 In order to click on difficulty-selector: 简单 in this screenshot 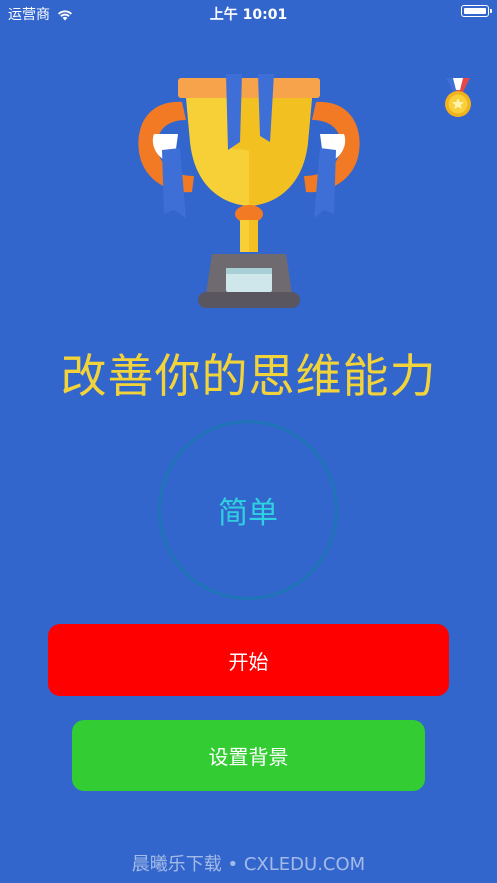, I will do `click(248, 510)`.